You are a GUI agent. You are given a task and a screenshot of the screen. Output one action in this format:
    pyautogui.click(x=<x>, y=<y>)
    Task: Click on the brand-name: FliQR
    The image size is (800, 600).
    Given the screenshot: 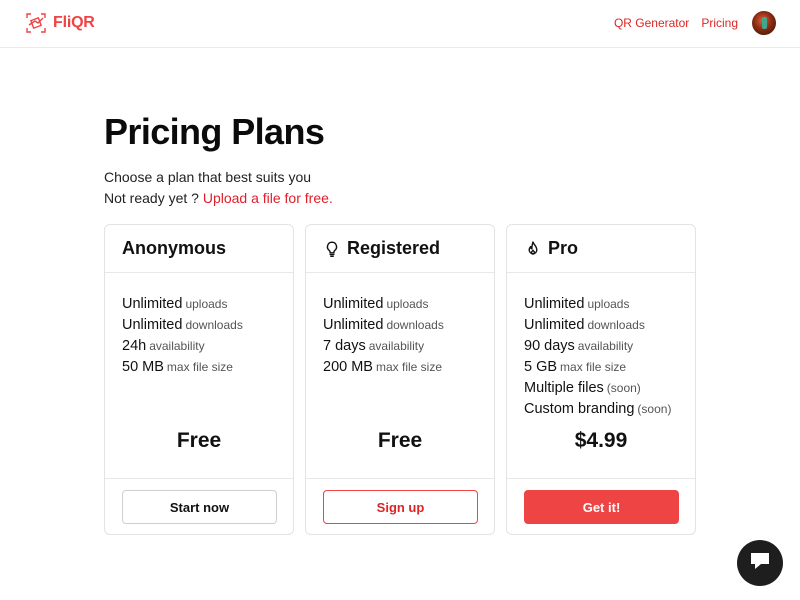 What is the action you would take?
    pyautogui.click(x=74, y=22)
    